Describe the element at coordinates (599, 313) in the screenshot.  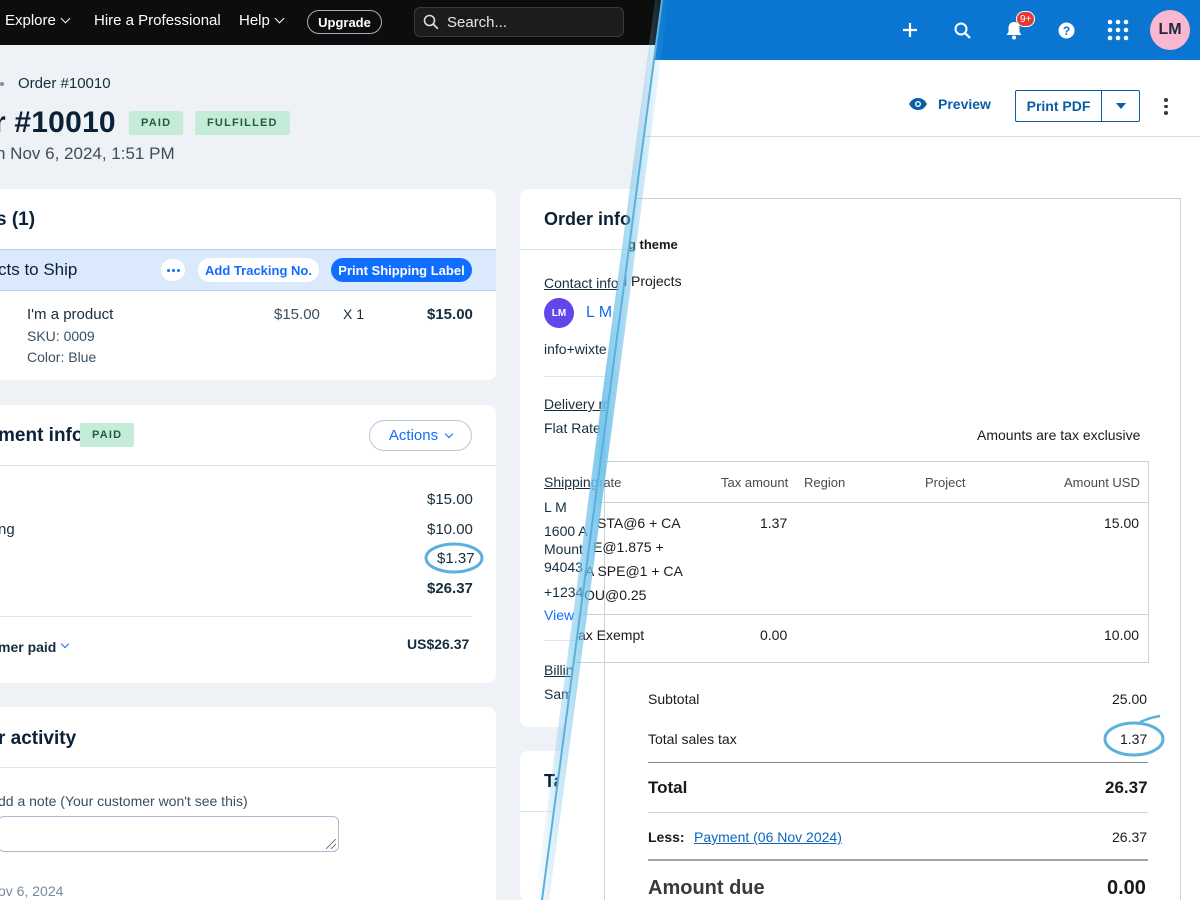
I see `customer-name-link: L M` at that location.